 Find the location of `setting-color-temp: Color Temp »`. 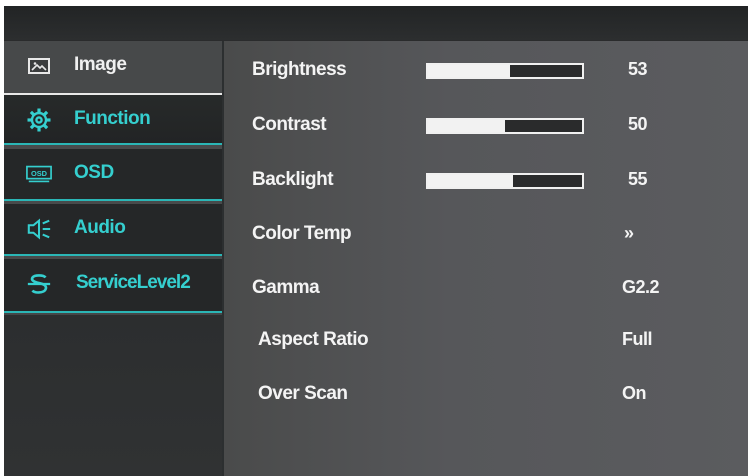

setting-color-temp: Color Temp » is located at coordinates (492, 234).